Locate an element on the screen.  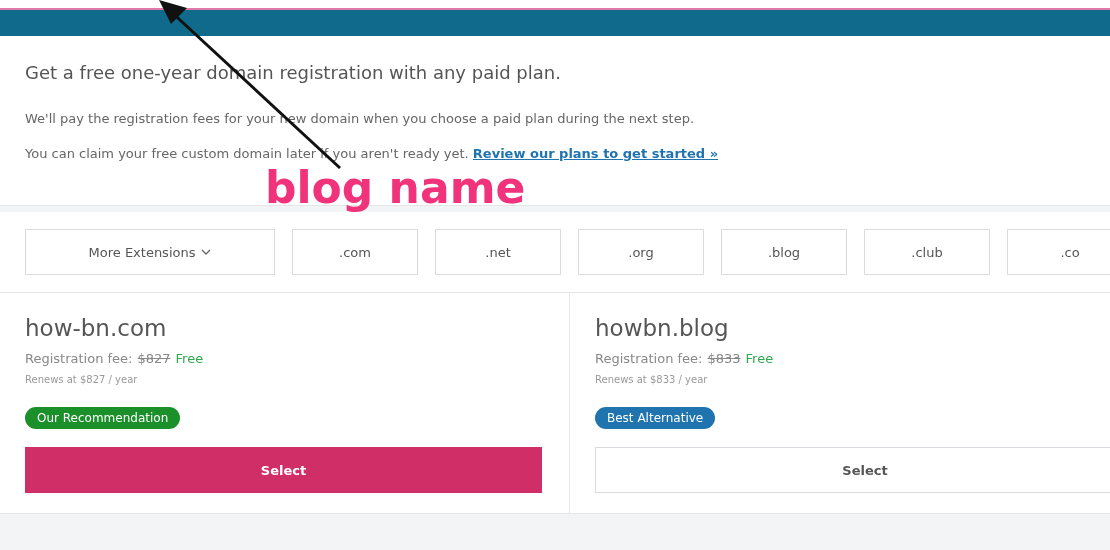
fee-price: $833 is located at coordinates (724, 358).